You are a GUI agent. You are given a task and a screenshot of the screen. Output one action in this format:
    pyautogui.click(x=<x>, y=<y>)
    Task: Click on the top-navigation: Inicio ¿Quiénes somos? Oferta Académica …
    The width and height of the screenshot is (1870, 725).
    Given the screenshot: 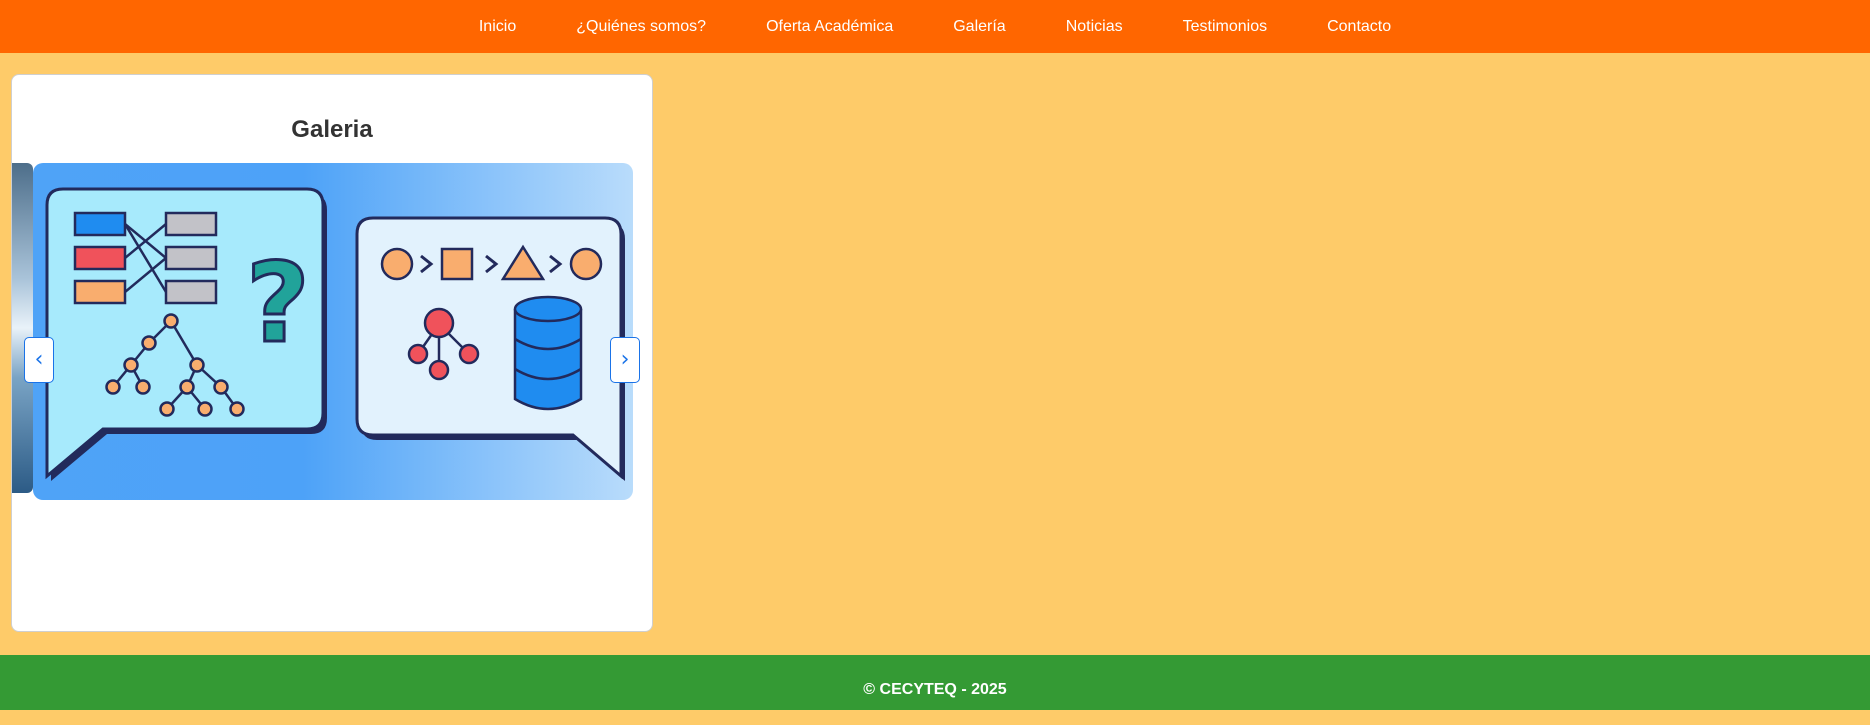 What is the action you would take?
    pyautogui.click(x=935, y=26)
    